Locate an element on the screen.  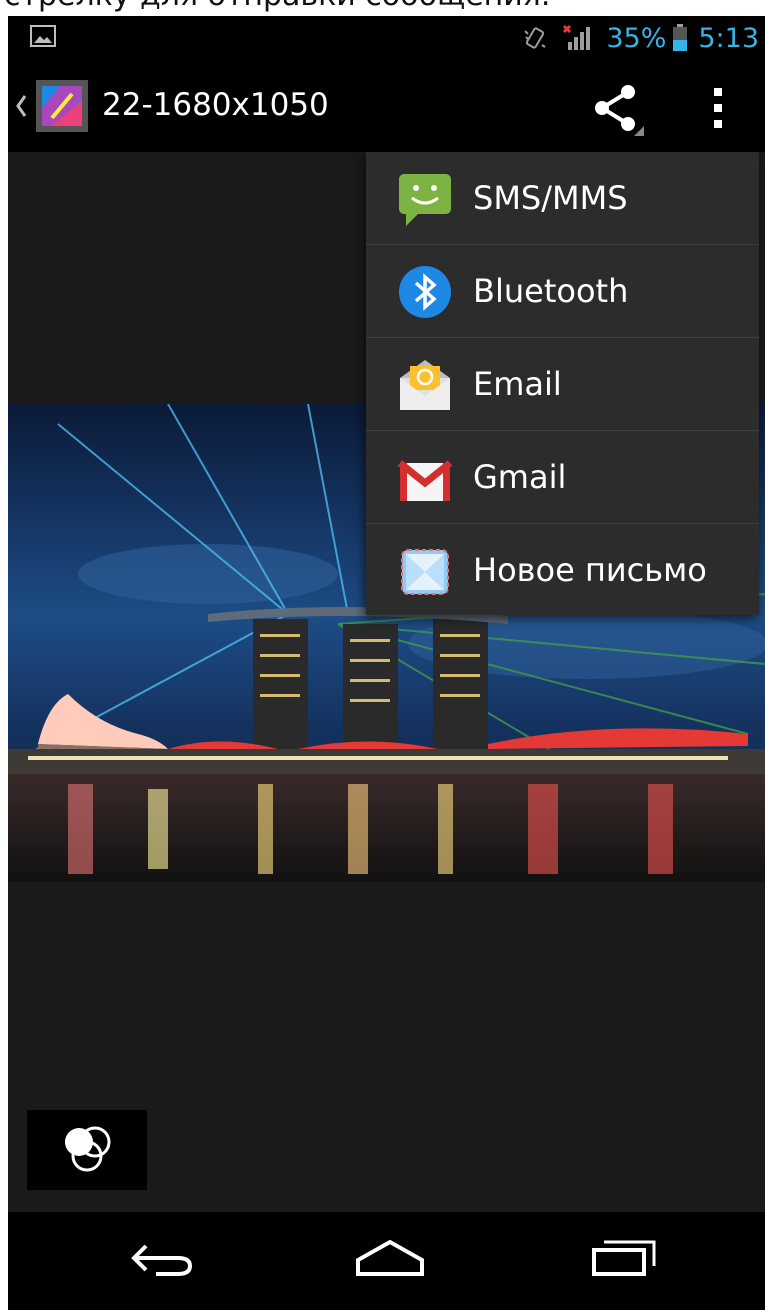
overflow-menu-icon is located at coordinates (718, 108).